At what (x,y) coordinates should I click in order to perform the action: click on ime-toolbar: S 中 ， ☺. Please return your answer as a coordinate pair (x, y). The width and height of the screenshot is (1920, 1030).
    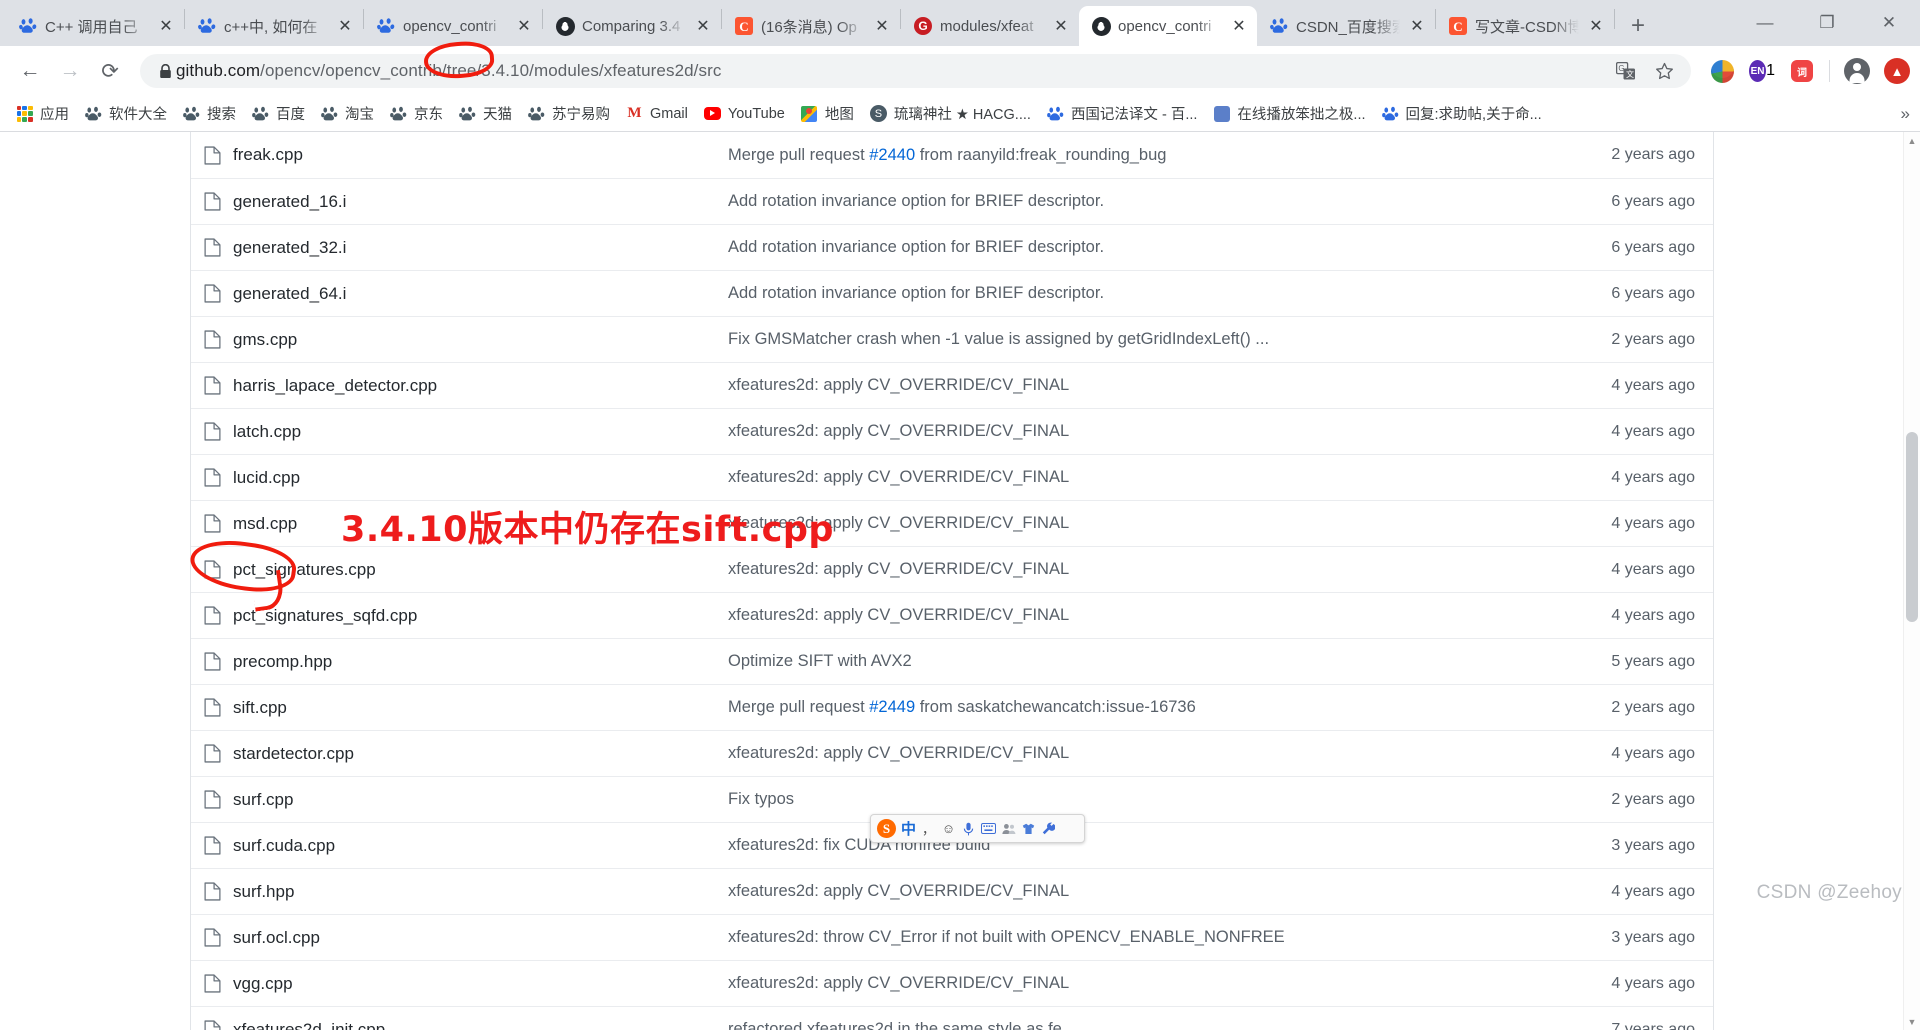
    Looking at the image, I should click on (977, 828).